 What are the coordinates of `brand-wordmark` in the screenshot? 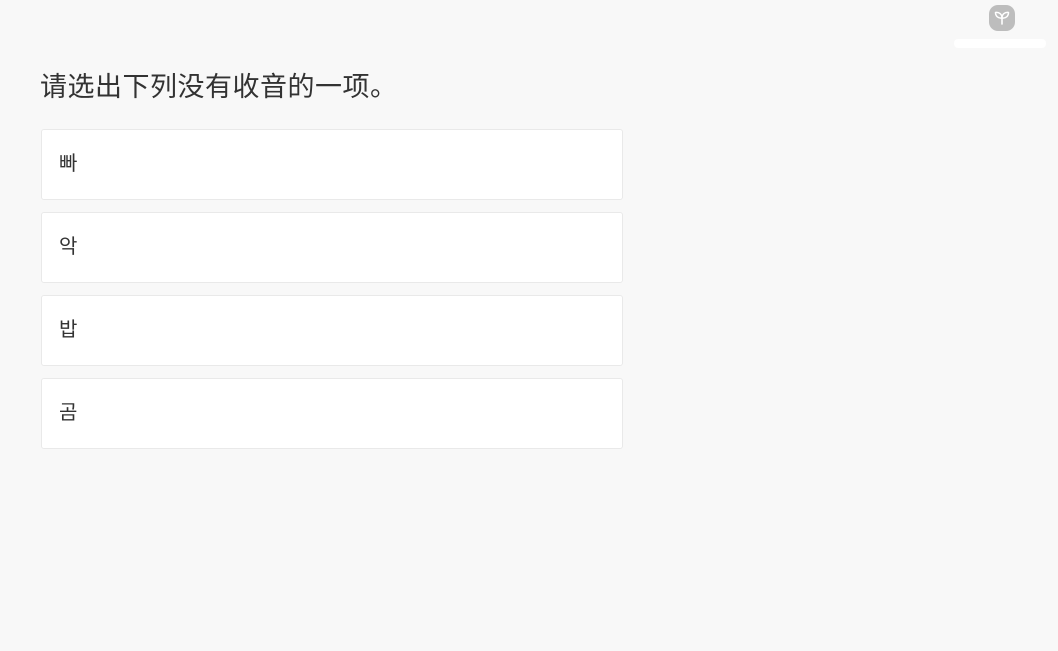 It's located at (1000, 43).